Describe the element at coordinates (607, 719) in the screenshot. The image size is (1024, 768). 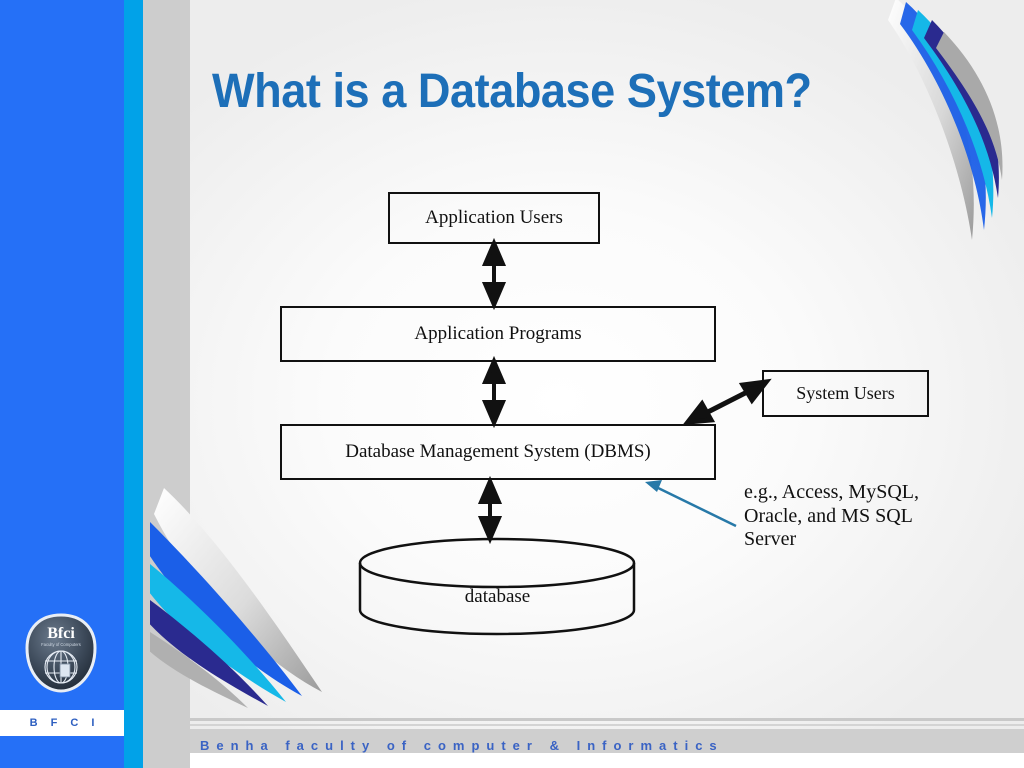
I see `footer-divider-upper` at that location.